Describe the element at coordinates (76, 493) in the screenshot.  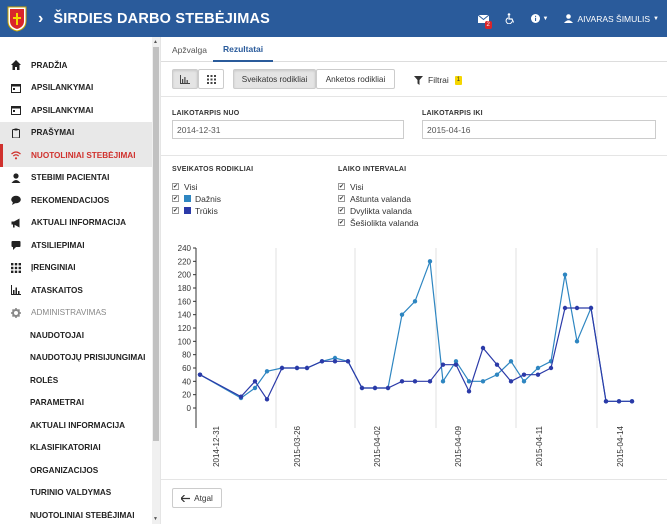
I see `sidebar-item-content-management: TURINIO VALDYMAS` at that location.